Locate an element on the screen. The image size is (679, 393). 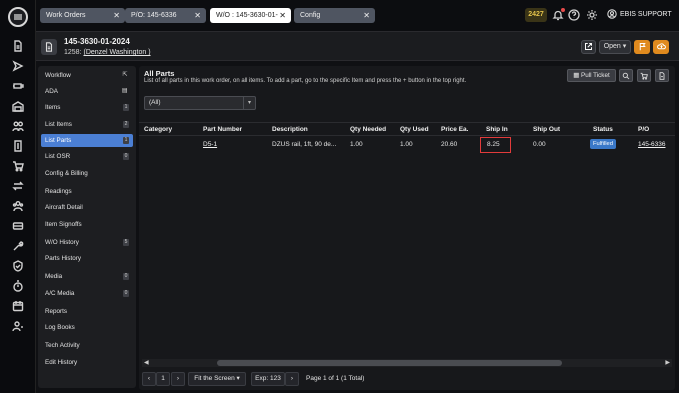
search-button is located at coordinates (626, 75).